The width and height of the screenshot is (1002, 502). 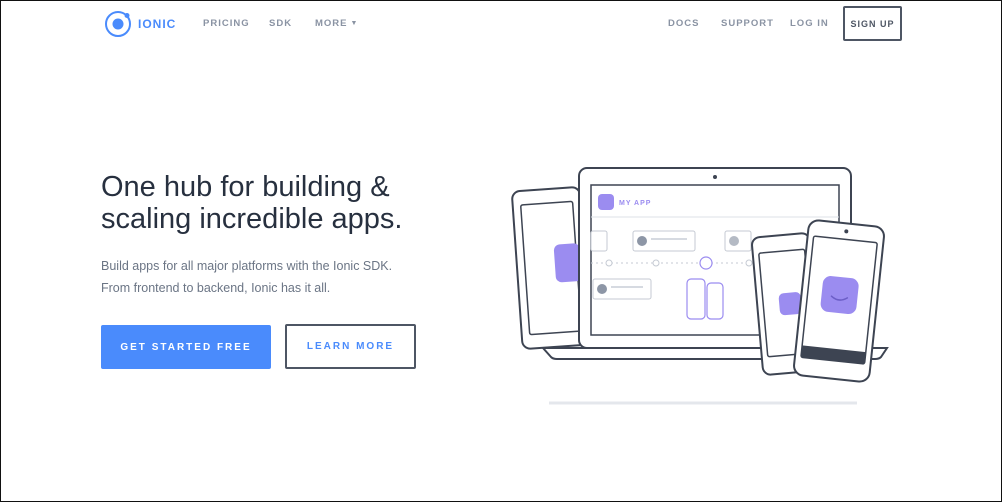 What do you see at coordinates (747, 23) in the screenshot?
I see `nav-support-link: SUPPORT` at bounding box center [747, 23].